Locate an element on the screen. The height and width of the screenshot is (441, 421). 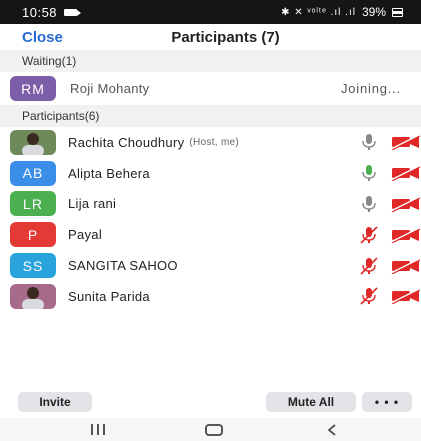
participant-role: (Host, me) is located at coordinates (214, 142).